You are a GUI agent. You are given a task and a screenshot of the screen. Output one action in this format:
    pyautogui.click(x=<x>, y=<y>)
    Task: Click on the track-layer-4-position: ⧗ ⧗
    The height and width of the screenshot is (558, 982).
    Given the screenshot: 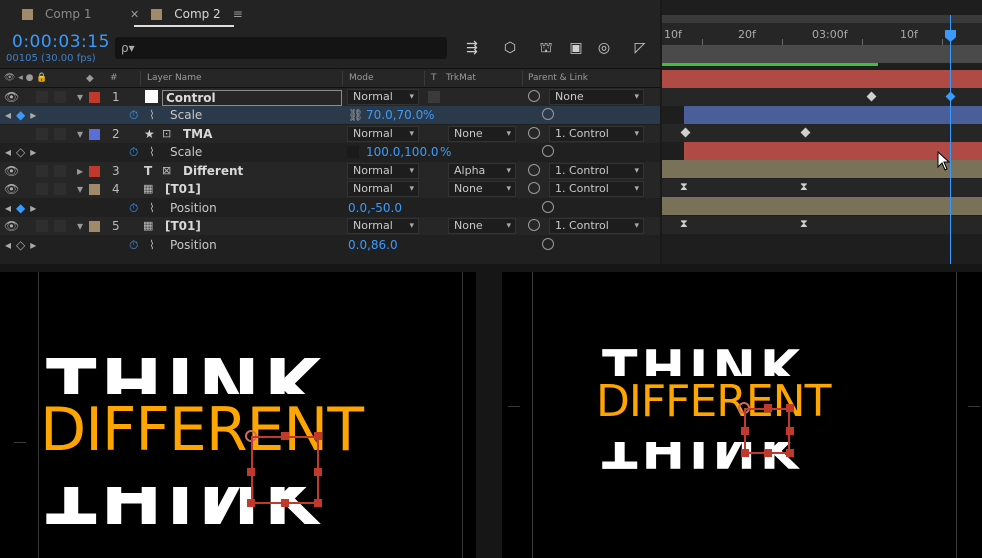 What is the action you would take?
    pyautogui.click(x=822, y=188)
    